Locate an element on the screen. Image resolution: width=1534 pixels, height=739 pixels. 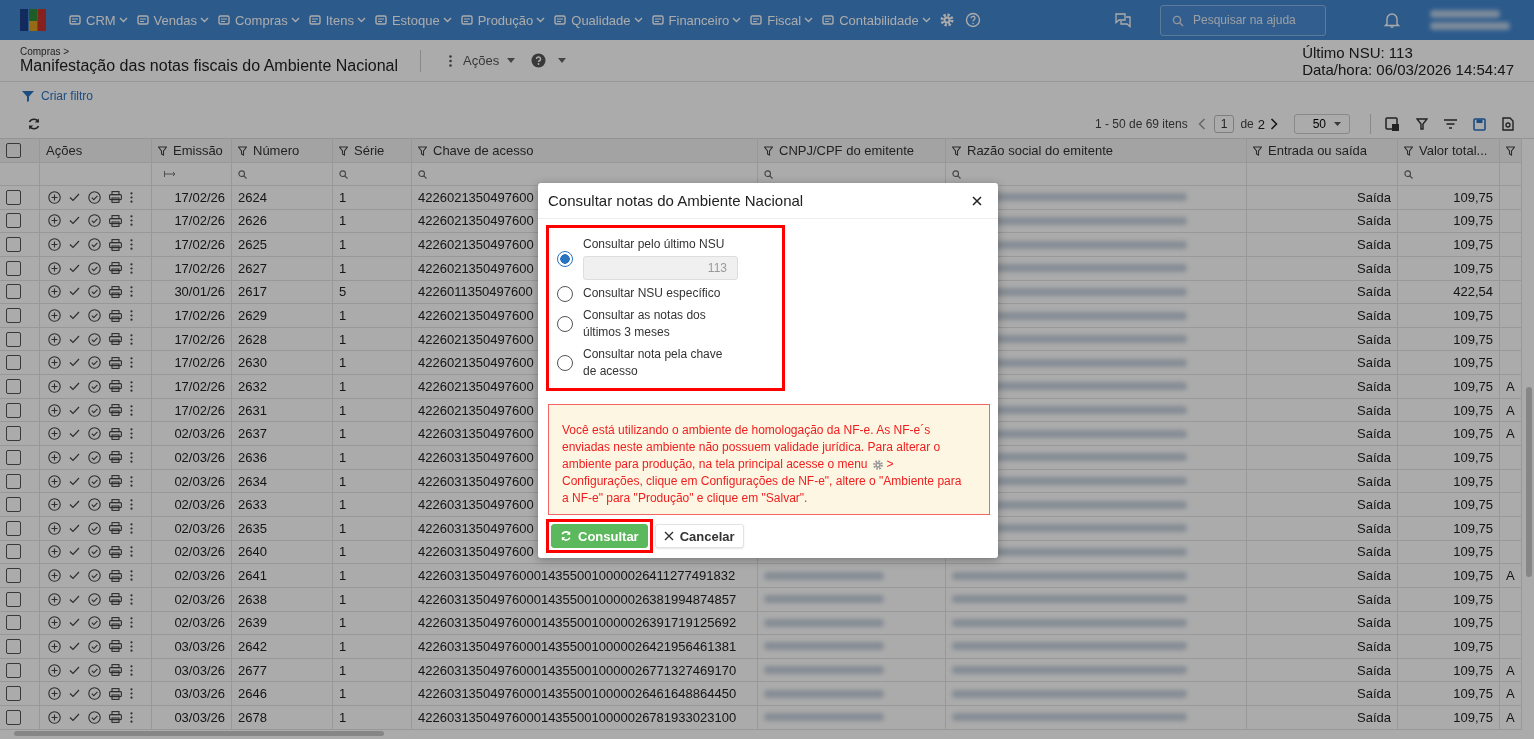
column-header: Razão social do emitente is located at coordinates (1040, 150).